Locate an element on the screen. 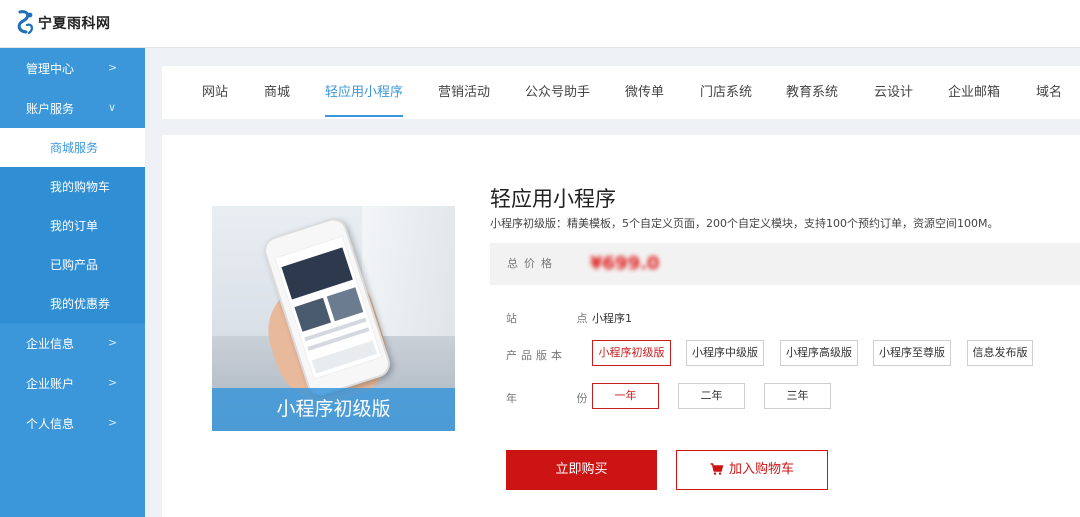  sidebar-subitem-my-cart: 我的购物车 is located at coordinates (72, 186).